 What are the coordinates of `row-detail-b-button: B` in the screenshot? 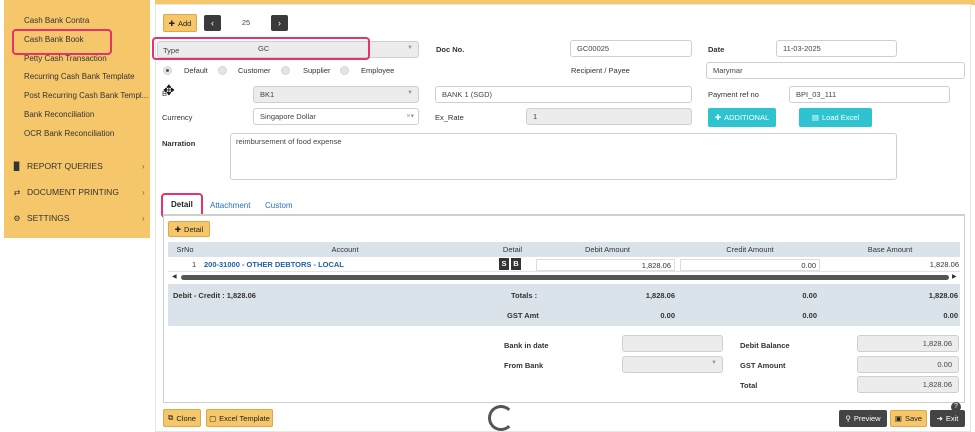 It's located at (516, 264).